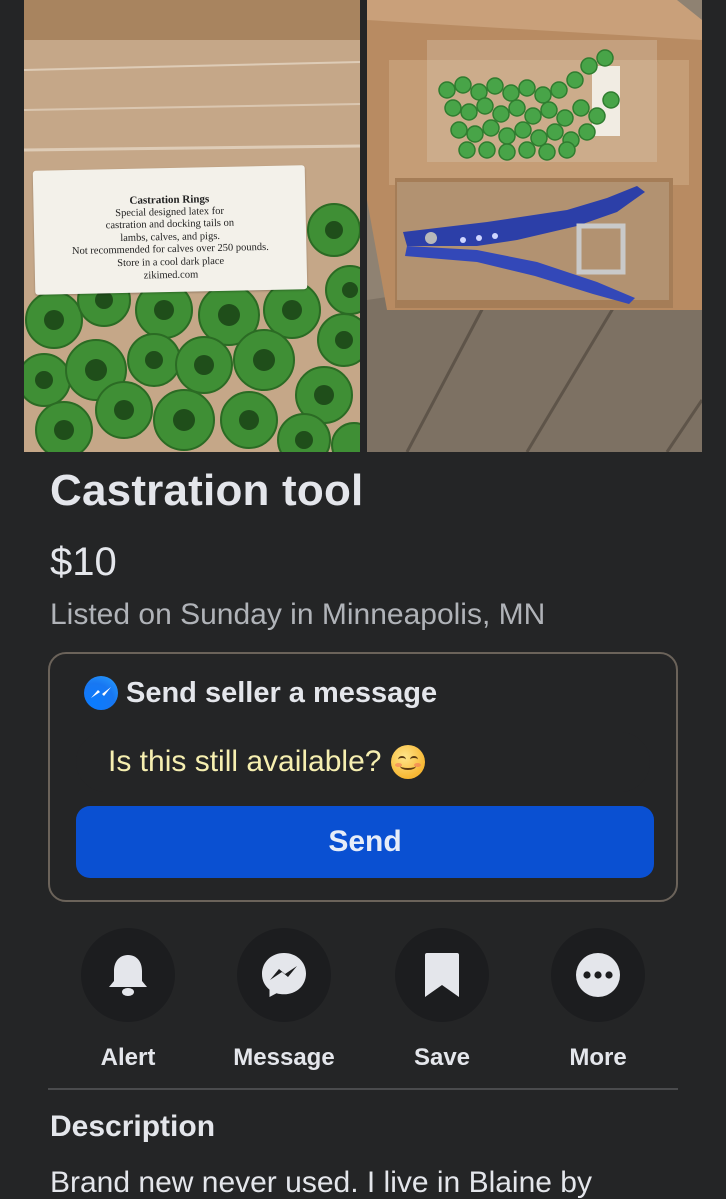 Image resolution: width=726 pixels, height=1199 pixels. I want to click on message-input: Is this still available?, so click(363, 762).